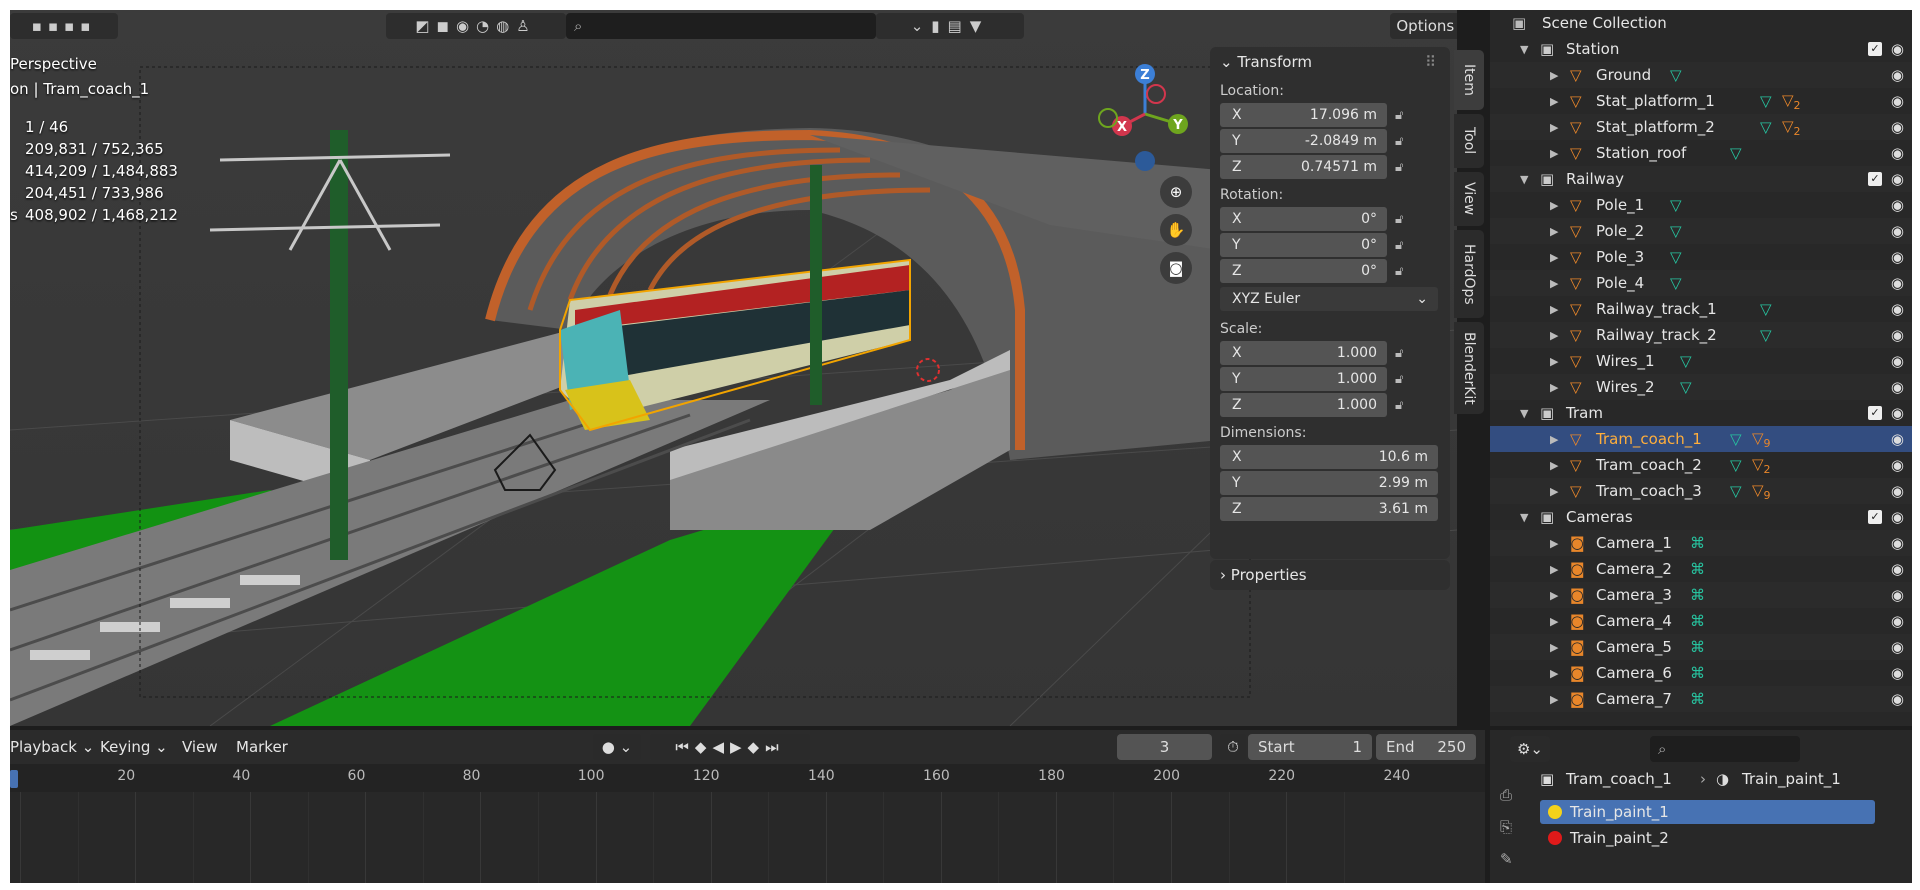  I want to click on properties-search-input: ⌕, so click(1725, 749).